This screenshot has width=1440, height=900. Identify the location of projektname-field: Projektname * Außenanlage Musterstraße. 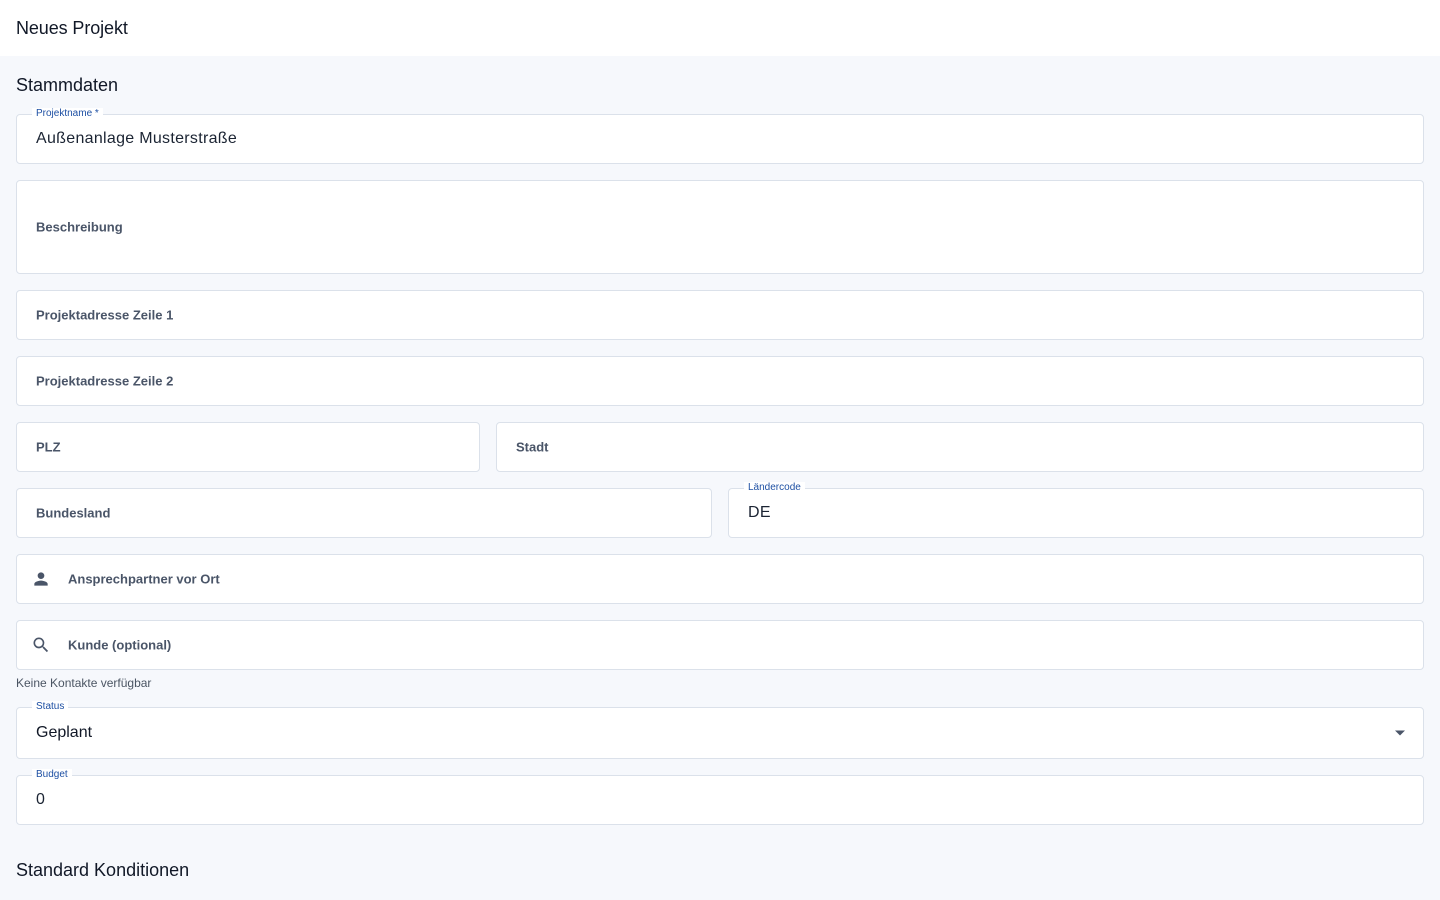
(720, 136).